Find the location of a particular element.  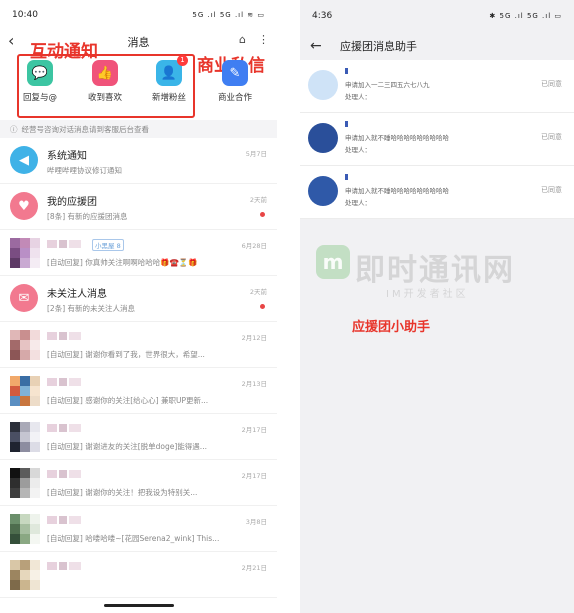

new-fans-badge: 1 is located at coordinates (182, 60).